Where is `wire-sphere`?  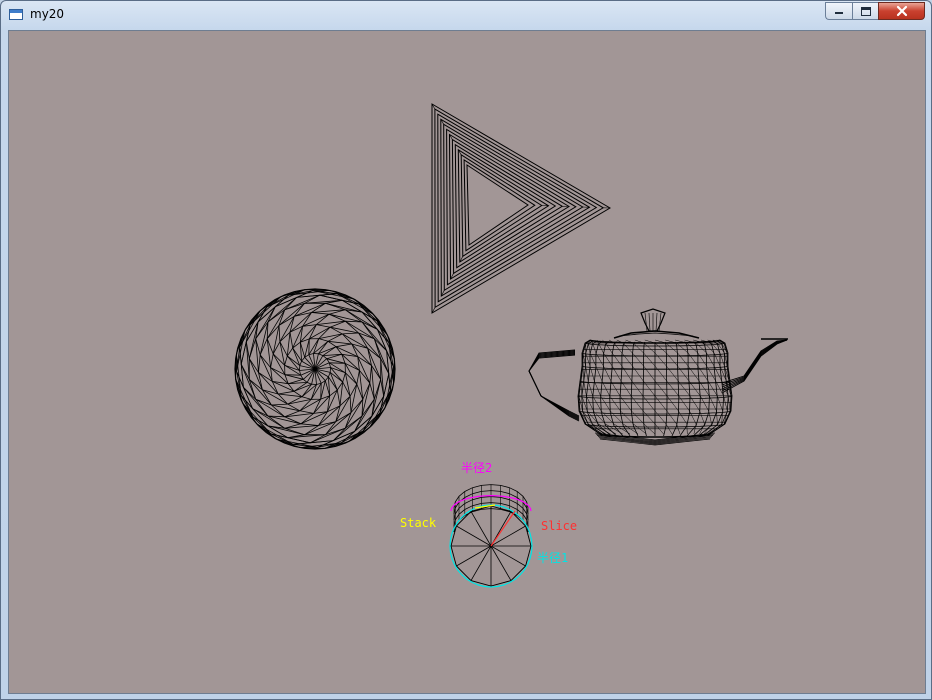
wire-sphere is located at coordinates (315, 369).